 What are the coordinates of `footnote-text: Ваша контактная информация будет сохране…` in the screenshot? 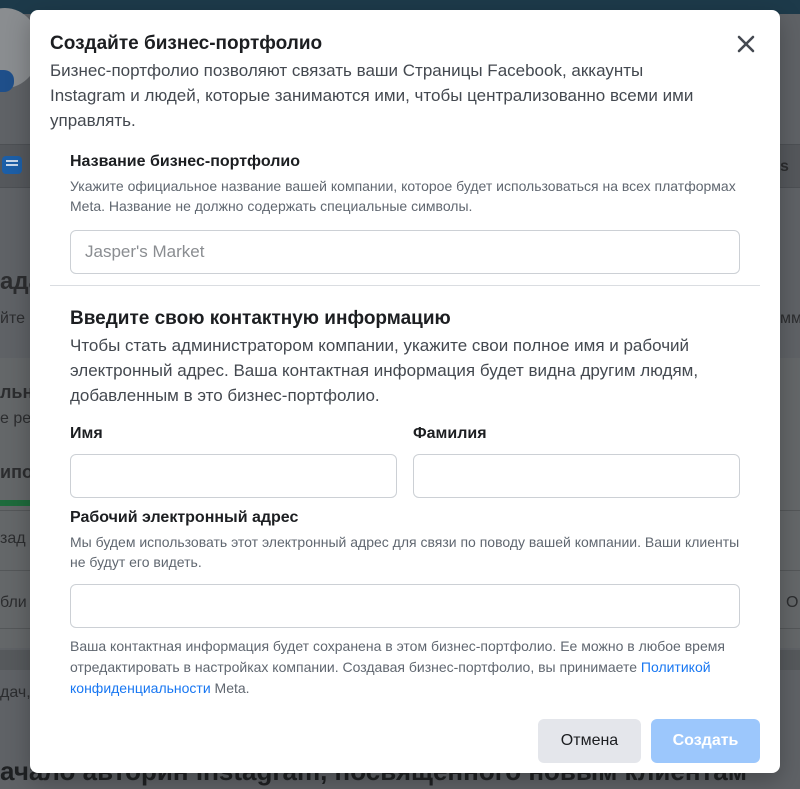 It's located at (397, 656).